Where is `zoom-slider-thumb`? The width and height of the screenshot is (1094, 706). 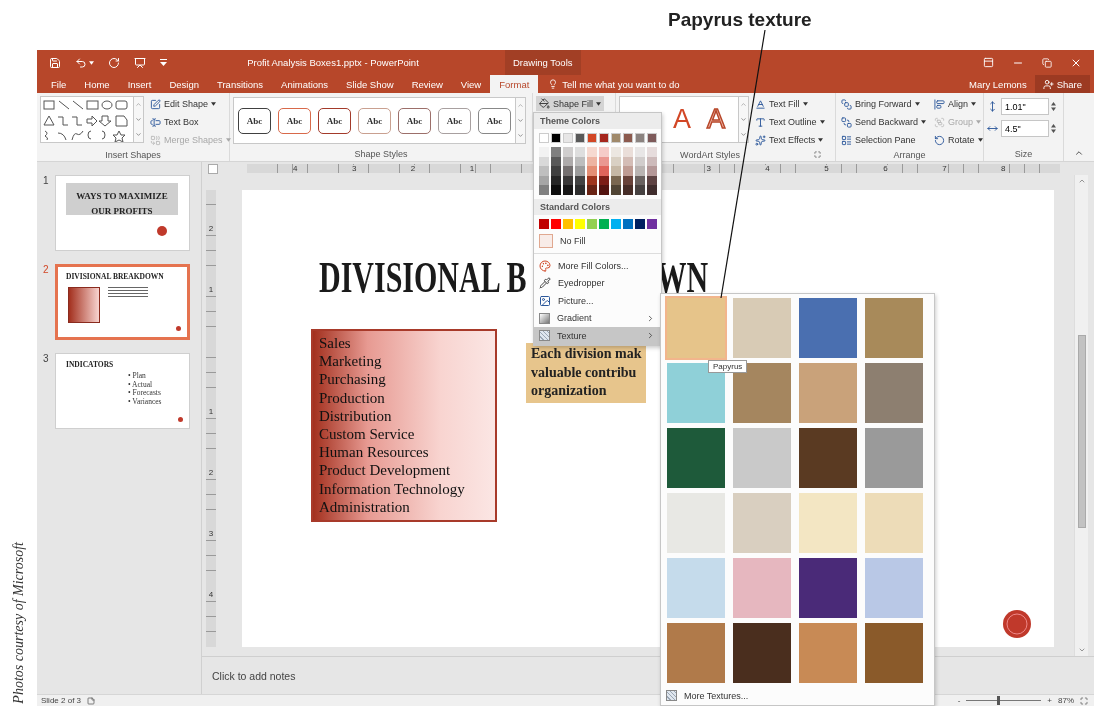 zoom-slider-thumb is located at coordinates (998, 700).